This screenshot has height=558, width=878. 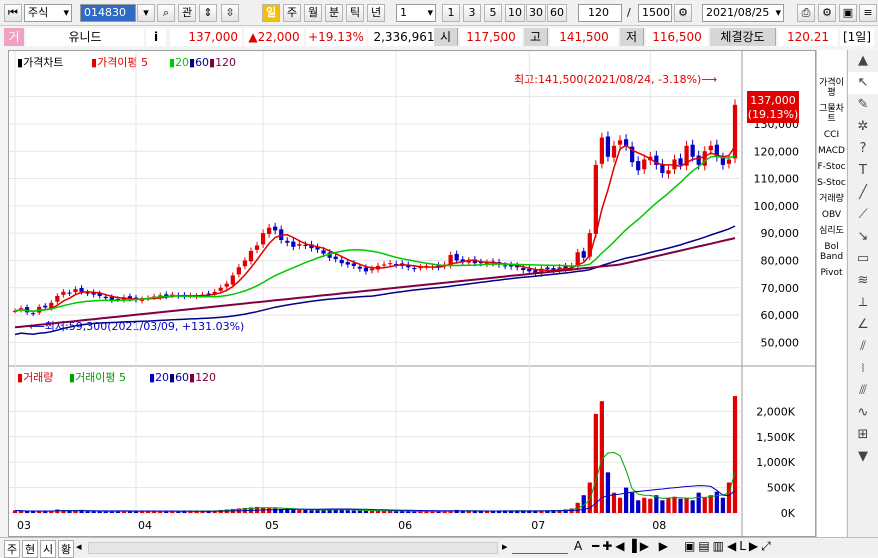 What do you see at coordinates (780, 260) in the screenshot?
I see `price-tick-label: 80,000` at bounding box center [780, 260].